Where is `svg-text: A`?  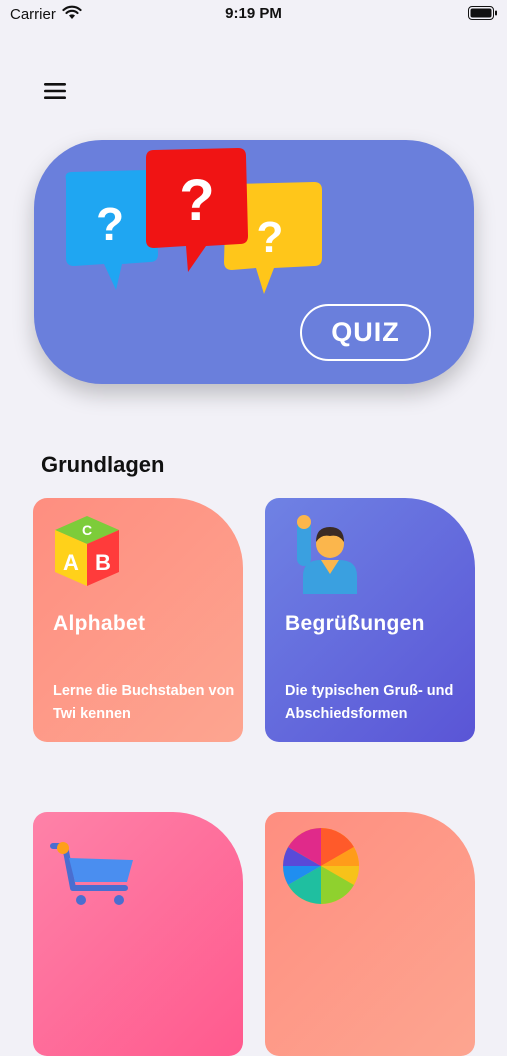 svg-text: A is located at coordinates (71, 562).